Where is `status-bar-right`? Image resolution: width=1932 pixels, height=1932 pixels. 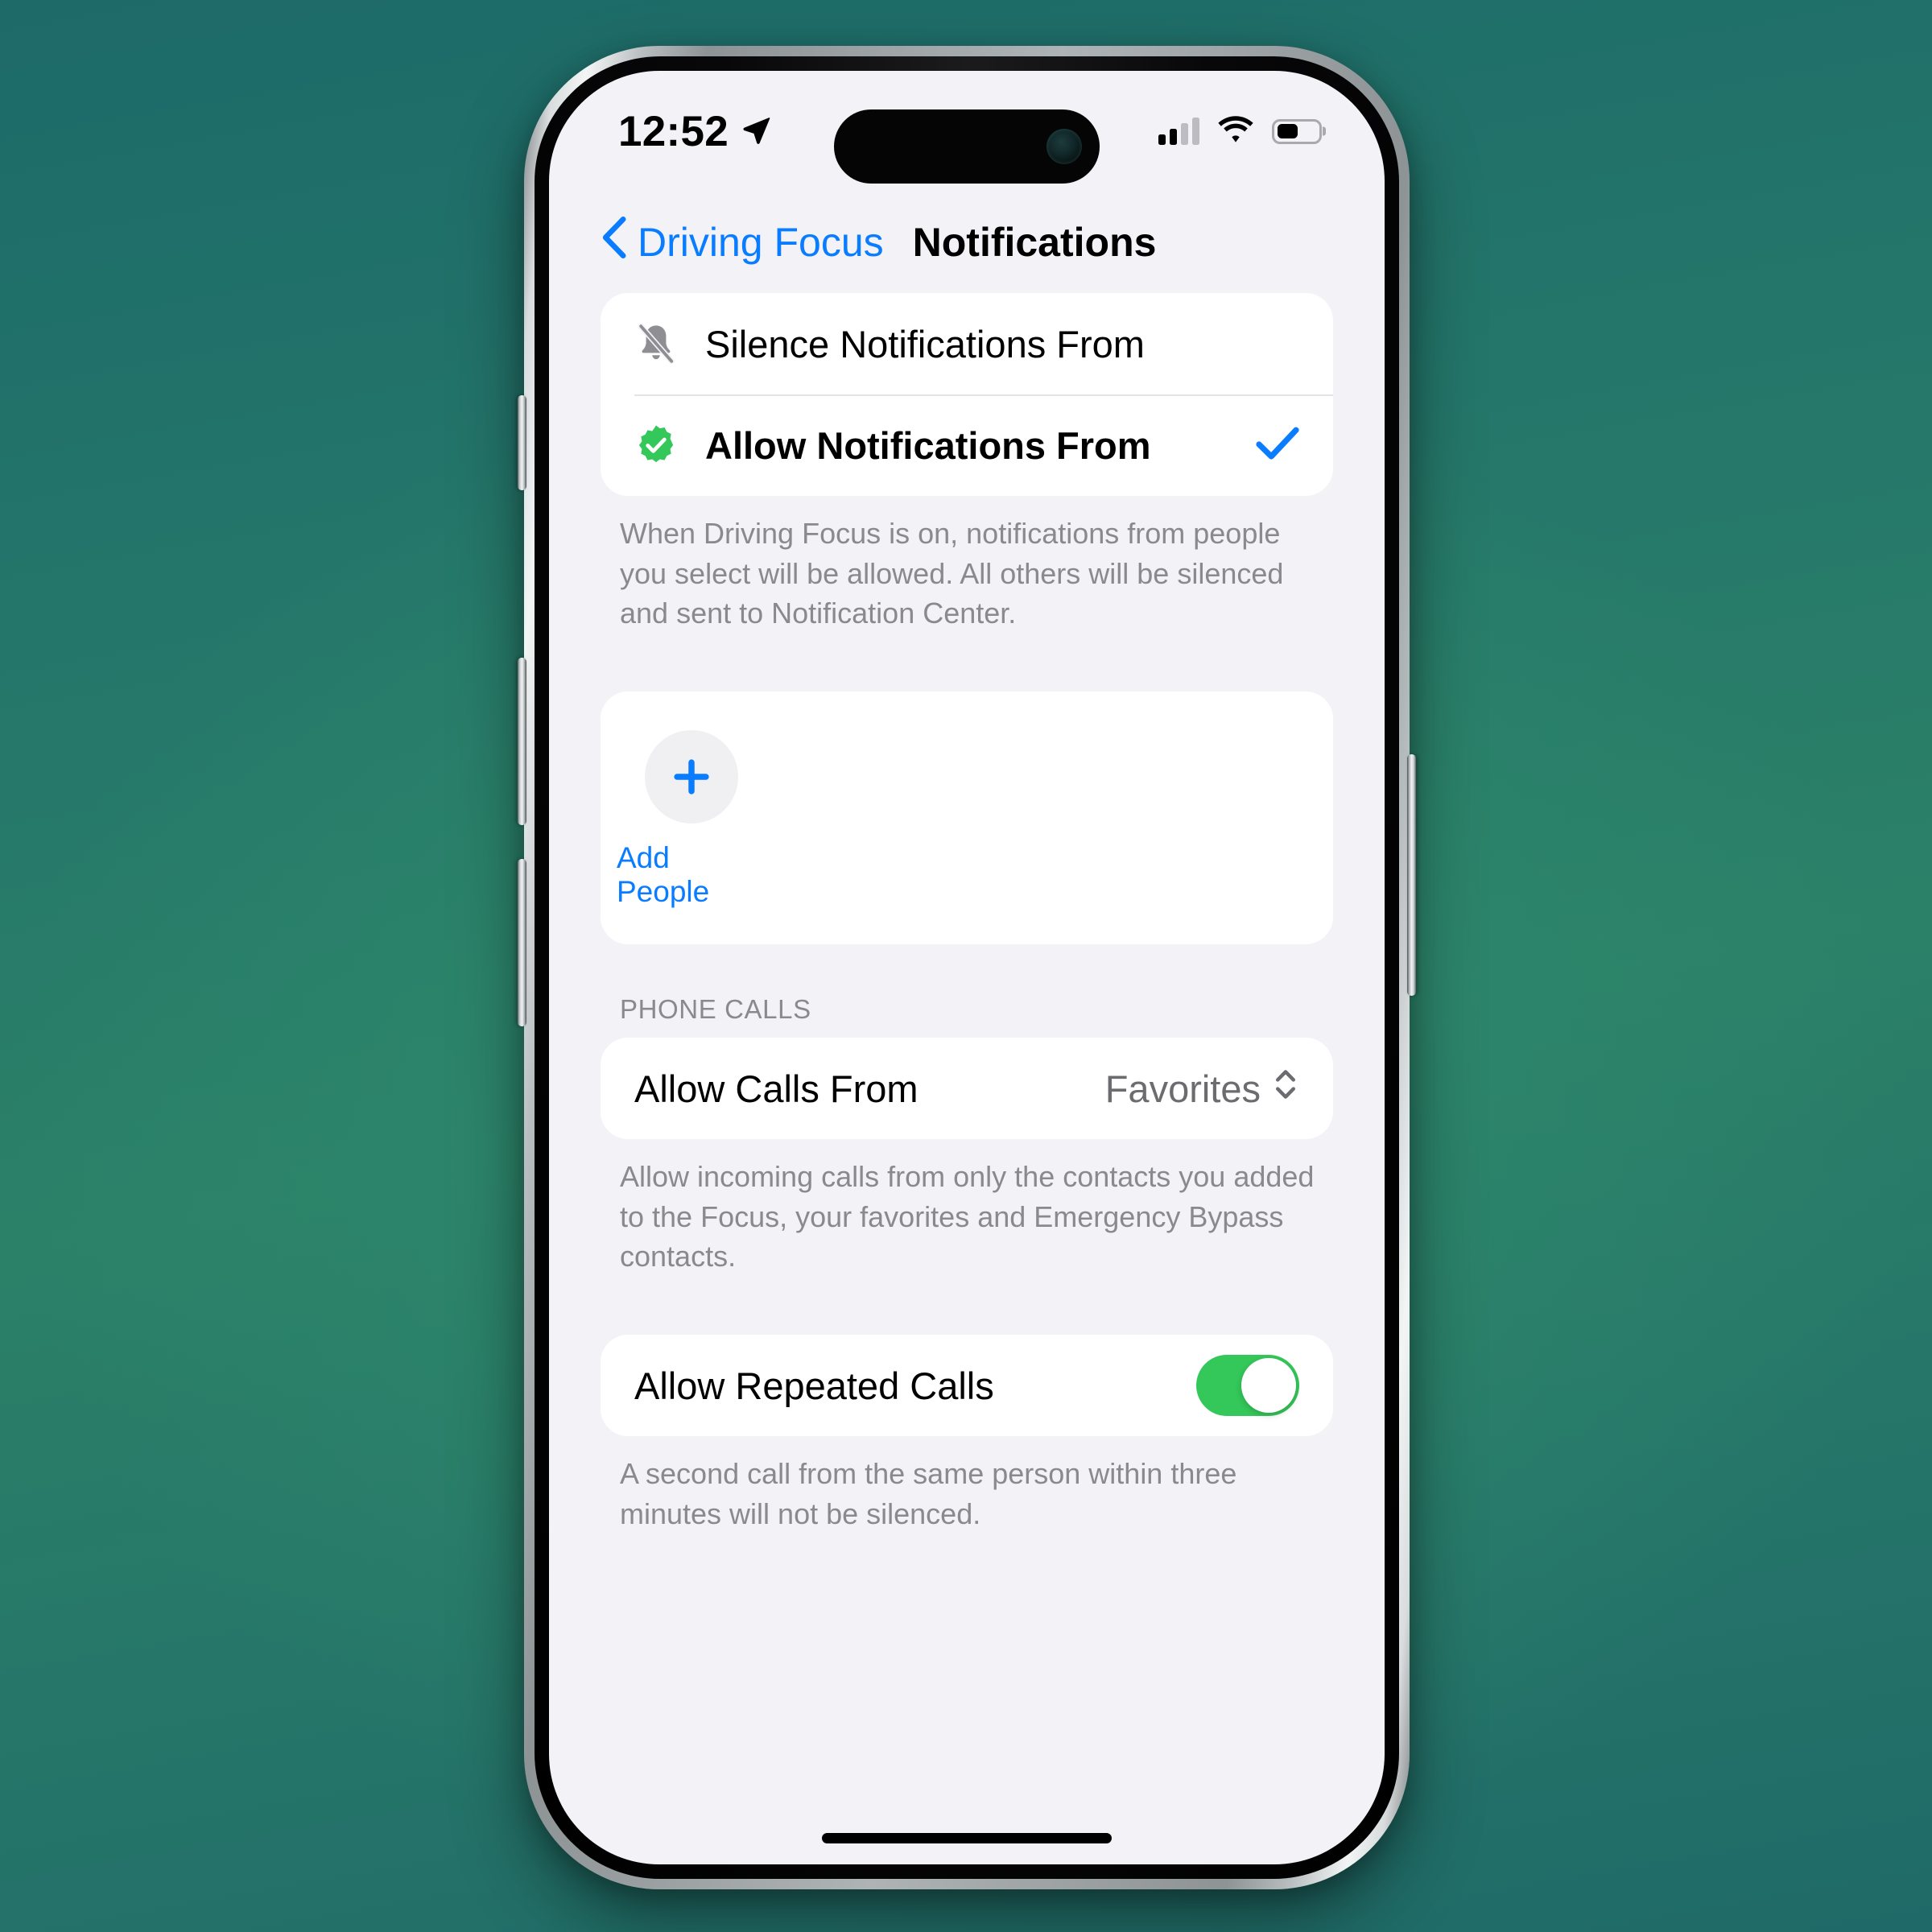
status-bar-right is located at coordinates (1240, 131).